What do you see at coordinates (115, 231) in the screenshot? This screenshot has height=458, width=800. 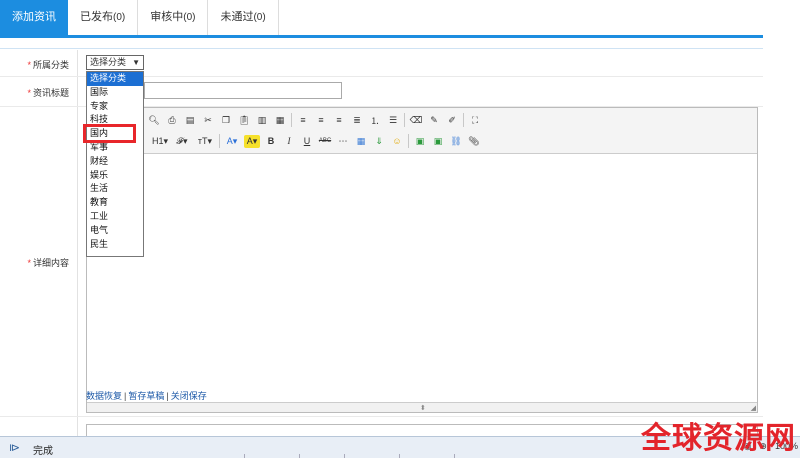 I see `dropdown-option: 电气` at bounding box center [115, 231].